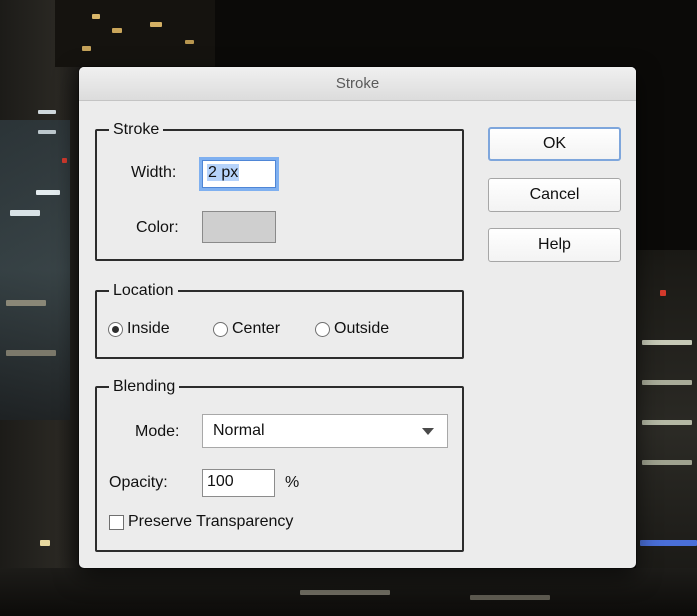 The image size is (697, 616). What do you see at coordinates (238, 483) in the screenshot?
I see `opacity-field: 100` at bounding box center [238, 483].